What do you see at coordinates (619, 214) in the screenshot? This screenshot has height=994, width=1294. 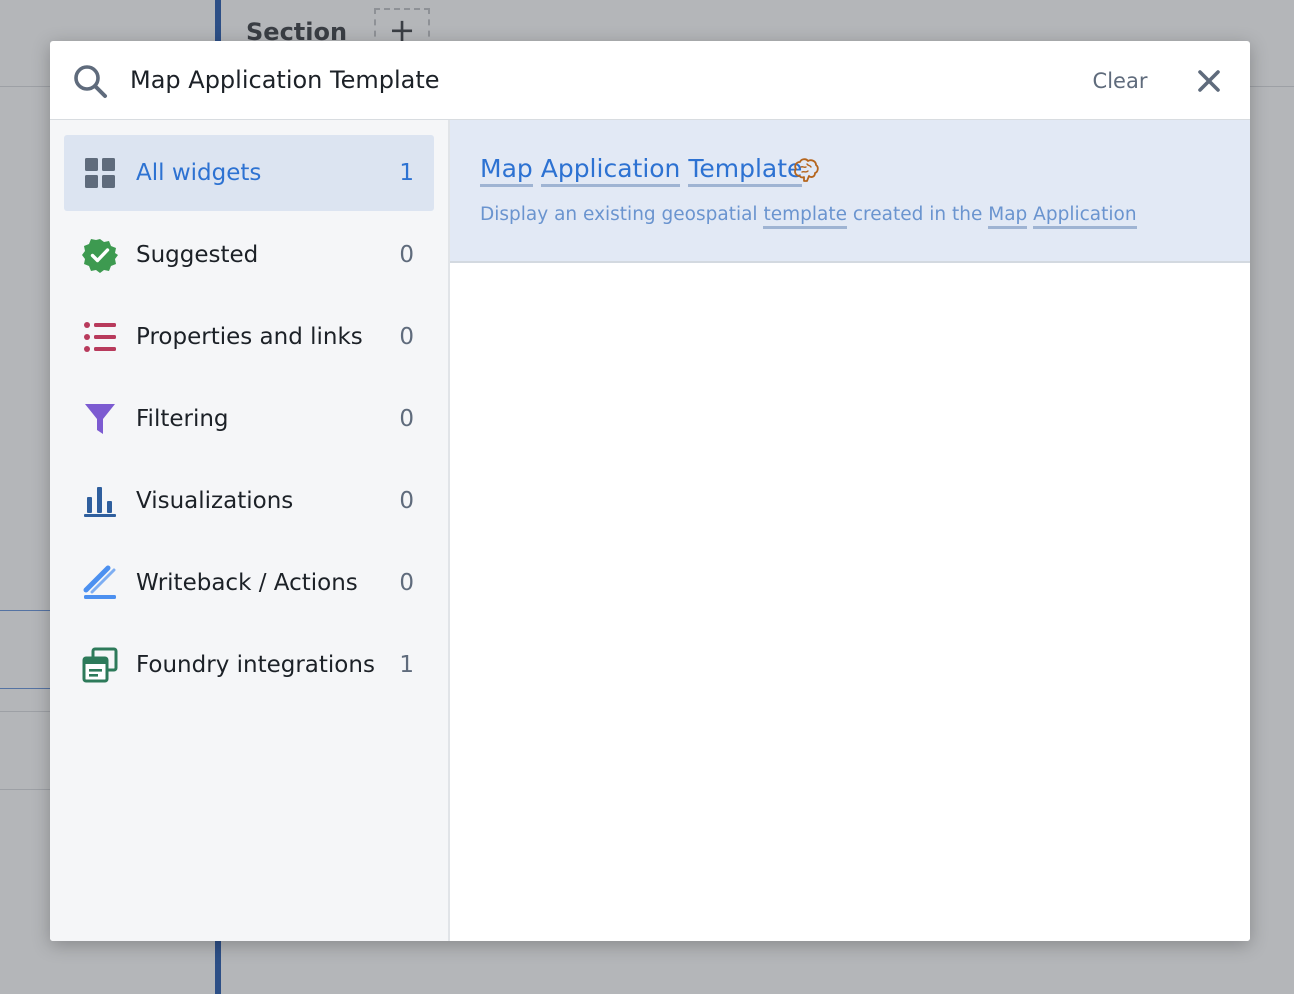 I see `result-description-text: Display an existing geospatial` at bounding box center [619, 214].